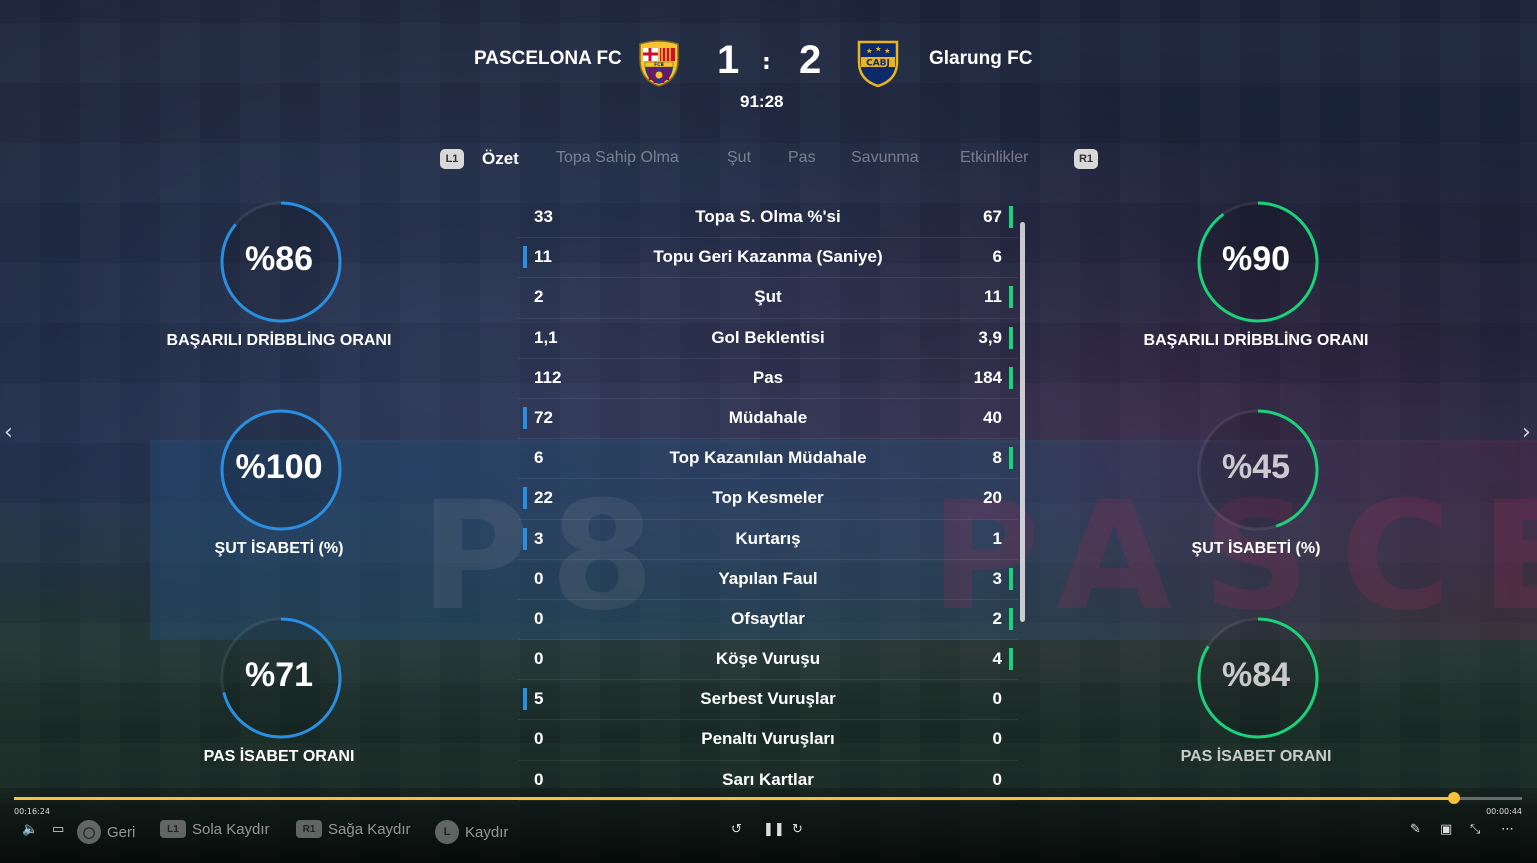 Image resolution: width=1537 pixels, height=863 pixels. What do you see at coordinates (997, 618) in the screenshot?
I see `away-stat-value: 2` at bounding box center [997, 618].